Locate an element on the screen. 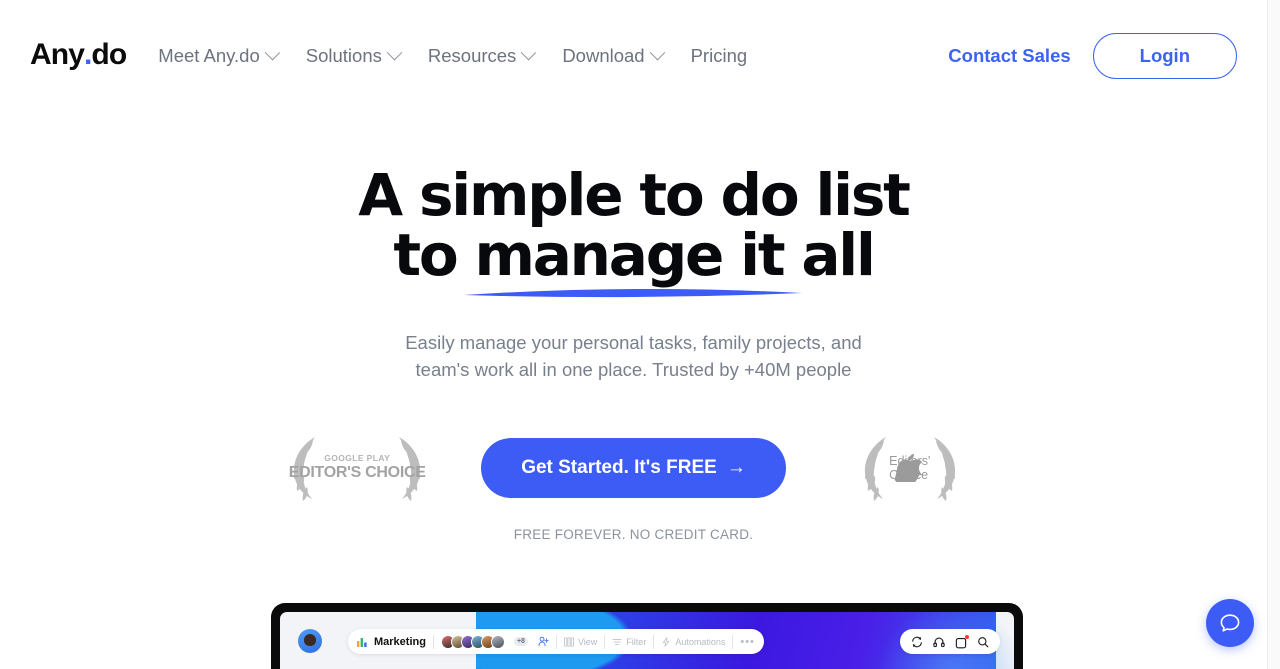 This screenshot has width=1280, height=669. mockup-screen: Marketing +8 View Filter Automations ••• is located at coordinates (647, 640).